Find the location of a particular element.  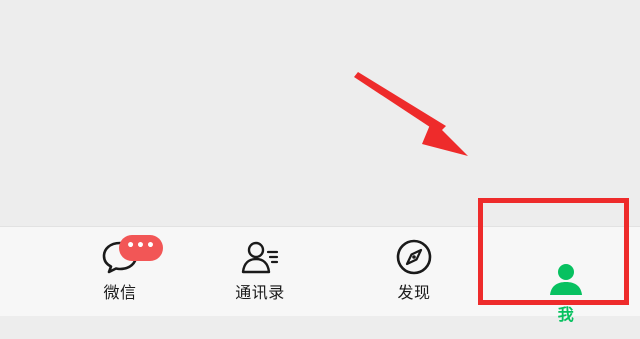

tab-discover-label: 发现 is located at coordinates (414, 292).